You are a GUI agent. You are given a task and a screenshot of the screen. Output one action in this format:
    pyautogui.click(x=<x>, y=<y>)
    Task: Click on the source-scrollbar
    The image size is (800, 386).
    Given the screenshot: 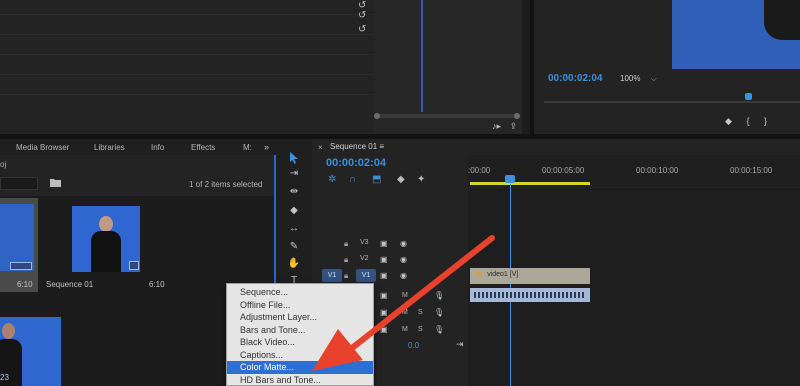 What is the action you would take?
    pyautogui.click(x=446, y=116)
    